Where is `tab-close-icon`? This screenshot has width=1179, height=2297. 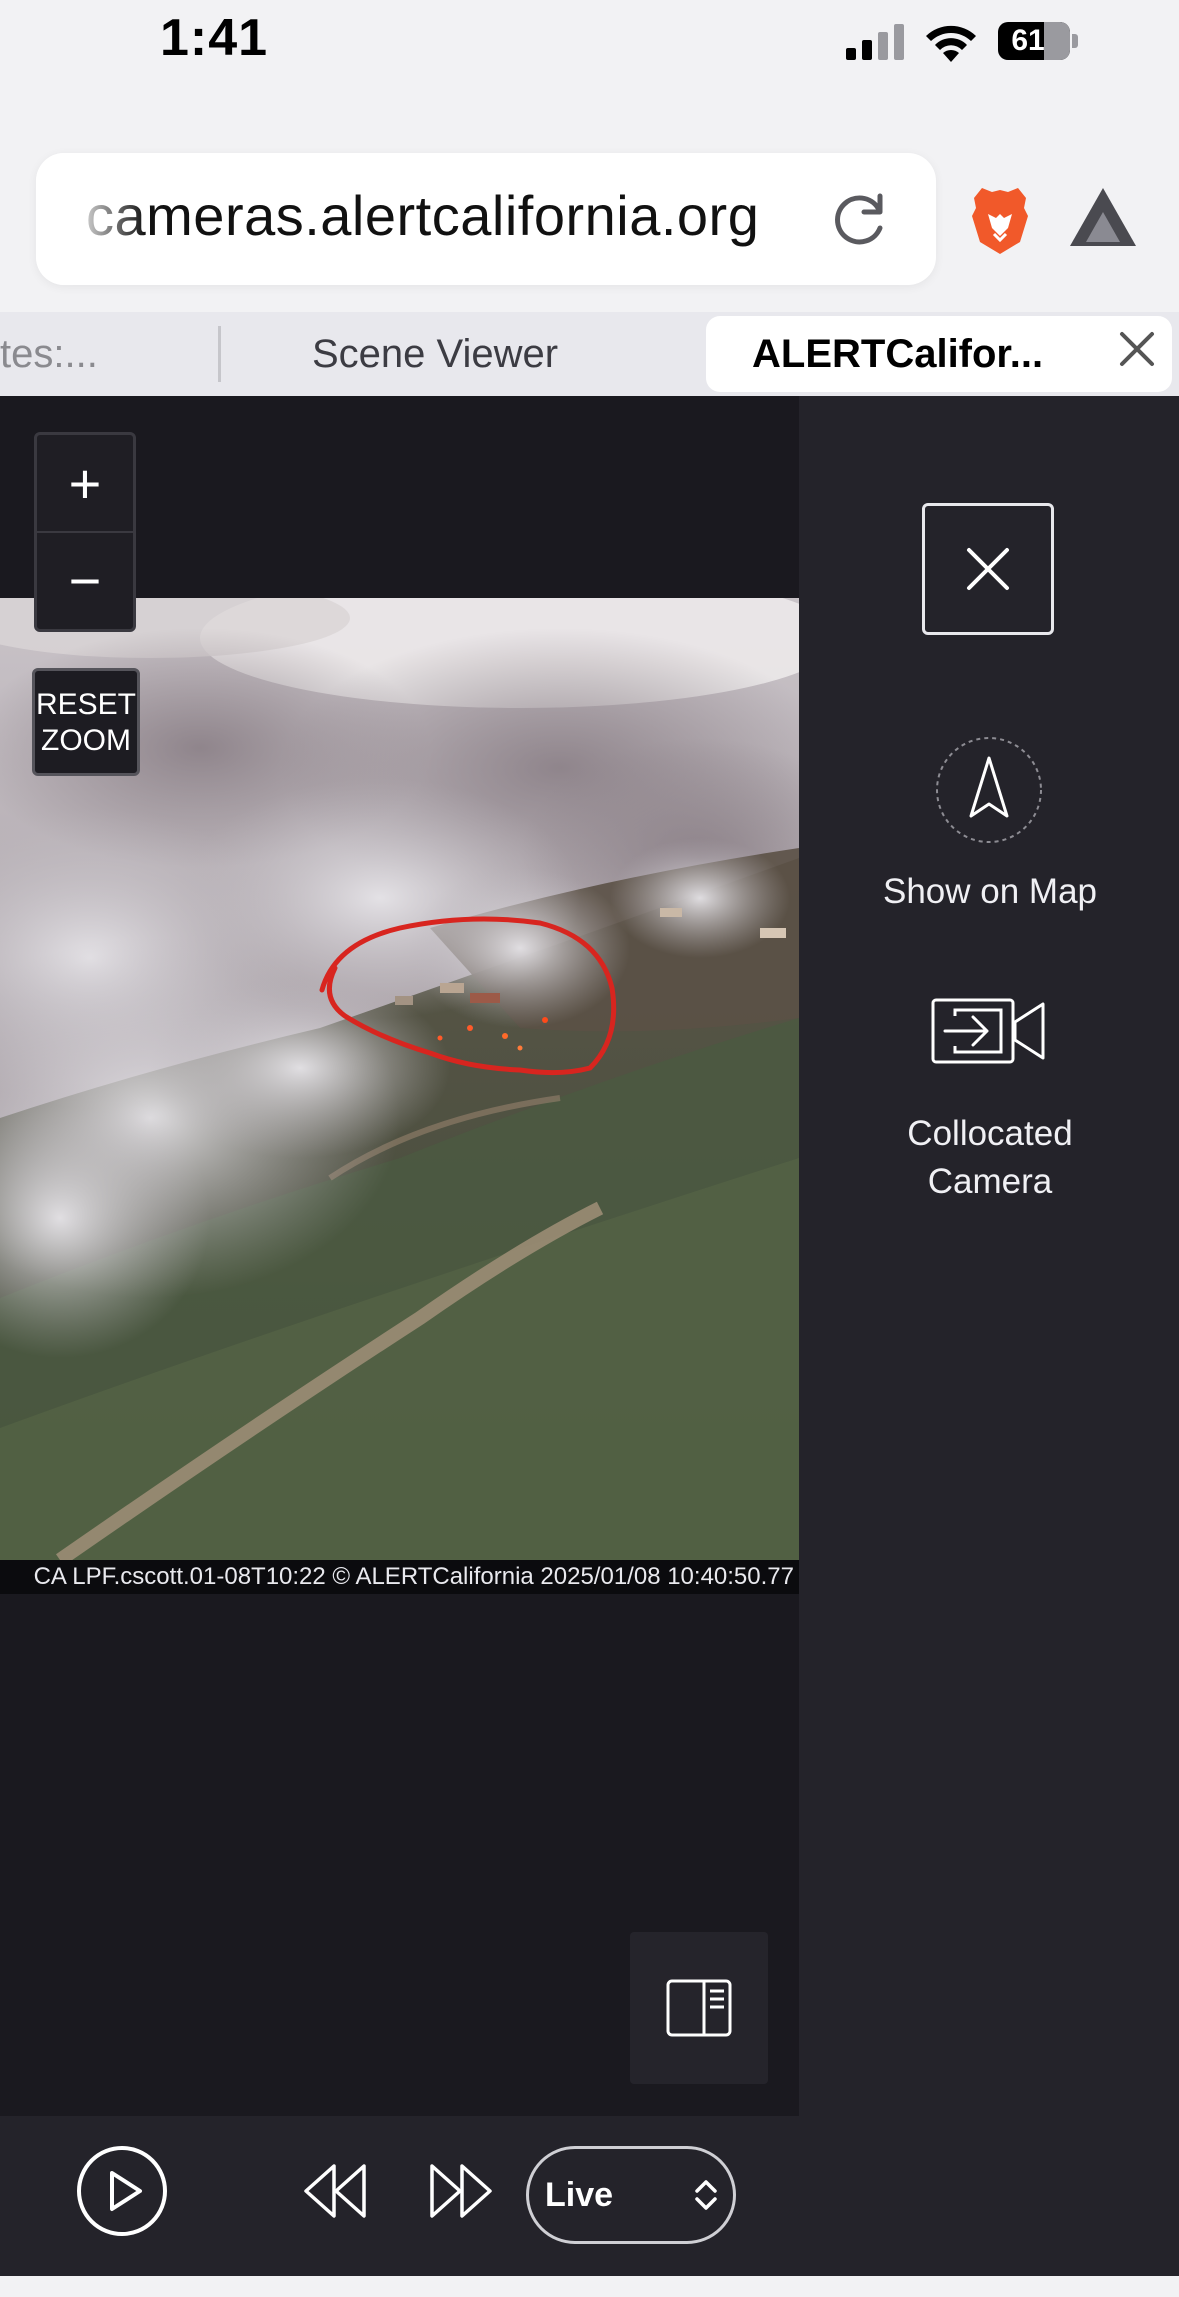
tab-close-icon is located at coordinates (1137, 349).